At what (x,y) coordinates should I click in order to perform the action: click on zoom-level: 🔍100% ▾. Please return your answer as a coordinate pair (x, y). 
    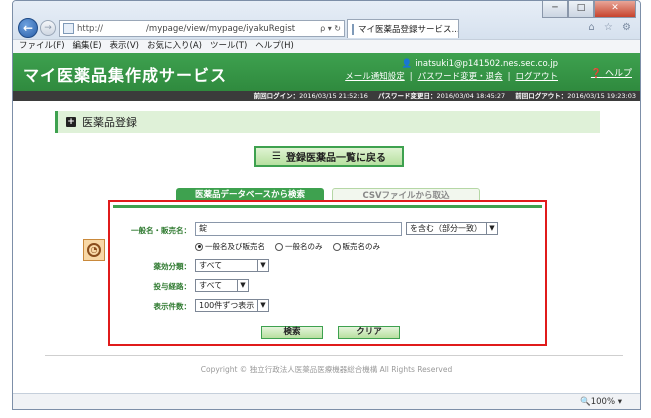
    Looking at the image, I should click on (601, 402).